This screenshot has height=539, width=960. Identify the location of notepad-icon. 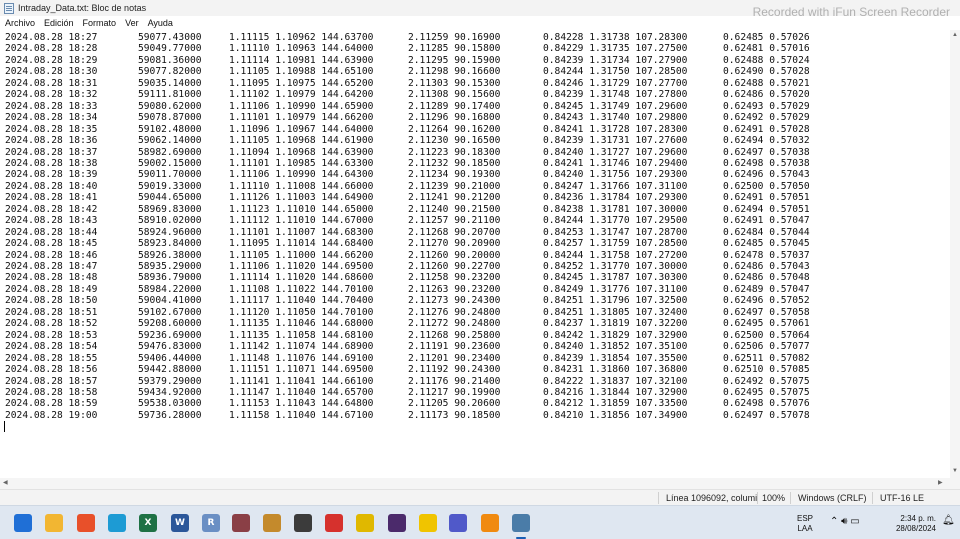
(521, 523).